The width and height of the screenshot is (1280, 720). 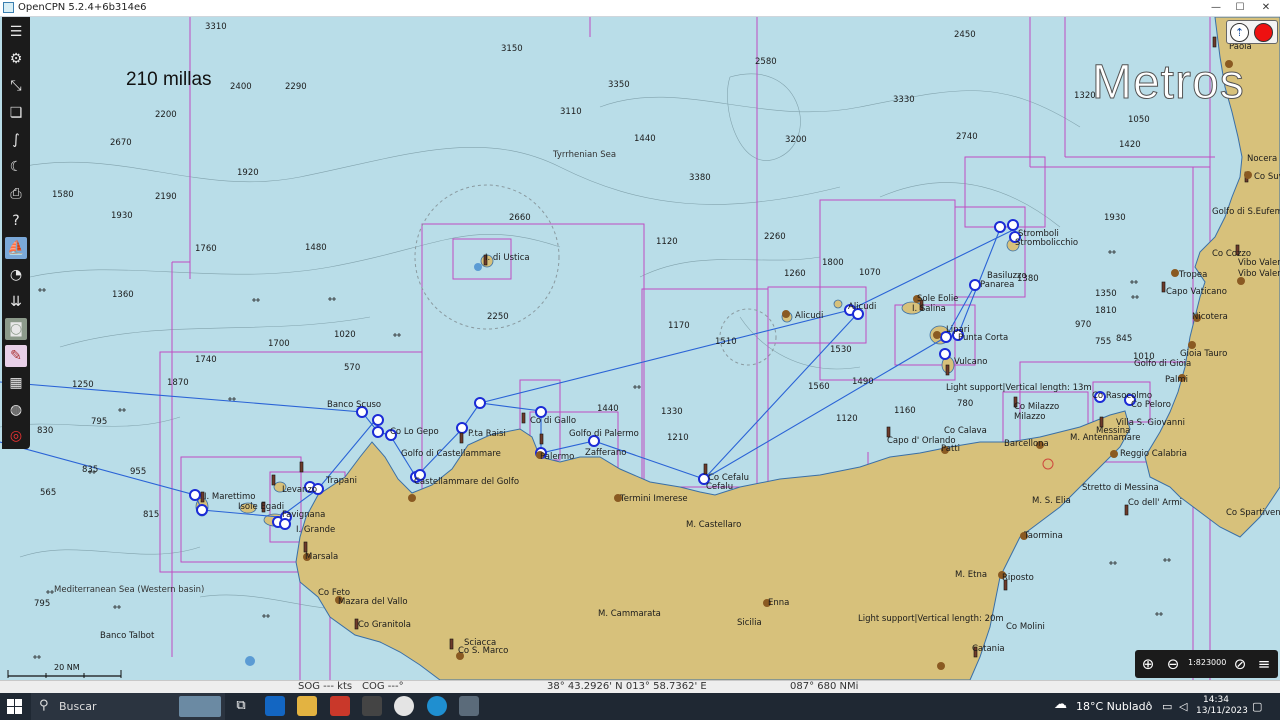 What do you see at coordinates (341, 481) in the screenshot?
I see `place-label: Trapani` at bounding box center [341, 481].